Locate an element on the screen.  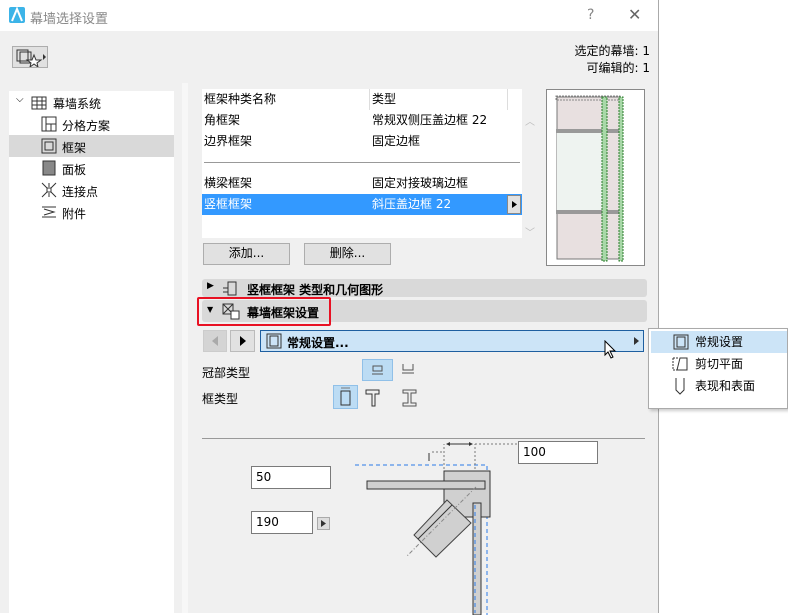
row-type-picker-button is located at coordinates (514, 204).